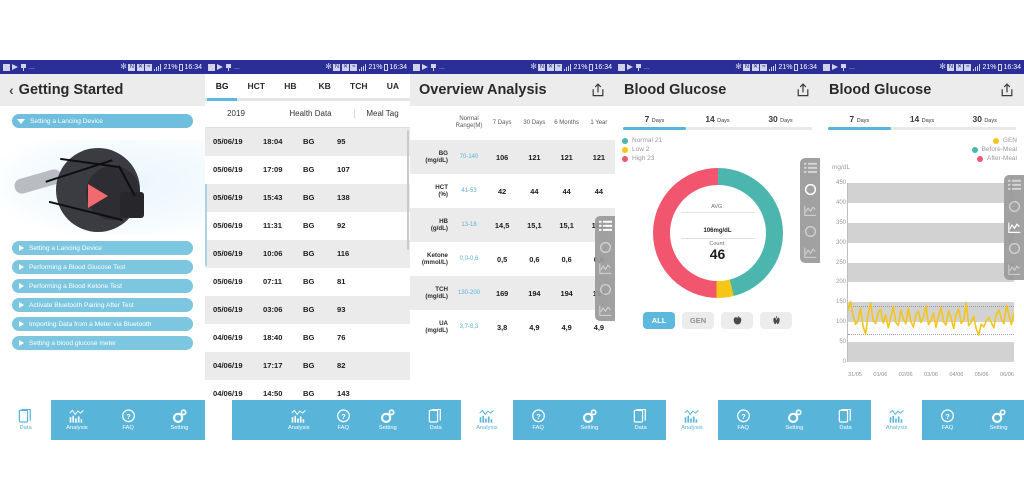 This screenshot has height=500, width=1024. Describe the element at coordinates (359, 86) in the screenshot. I see `tab-tch: TCH` at that location.